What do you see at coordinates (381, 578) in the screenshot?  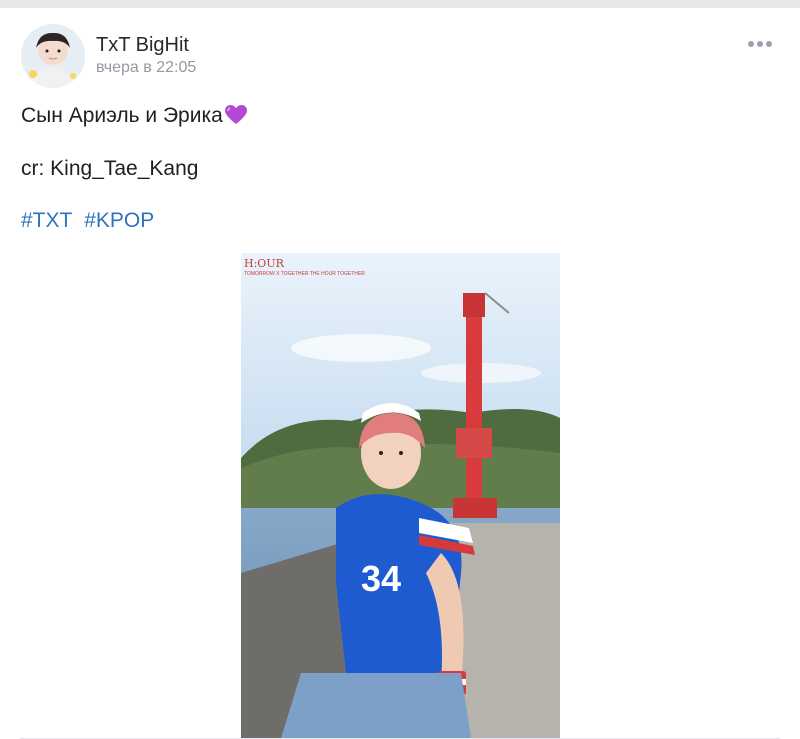 I see `jersey-number: 34` at bounding box center [381, 578].